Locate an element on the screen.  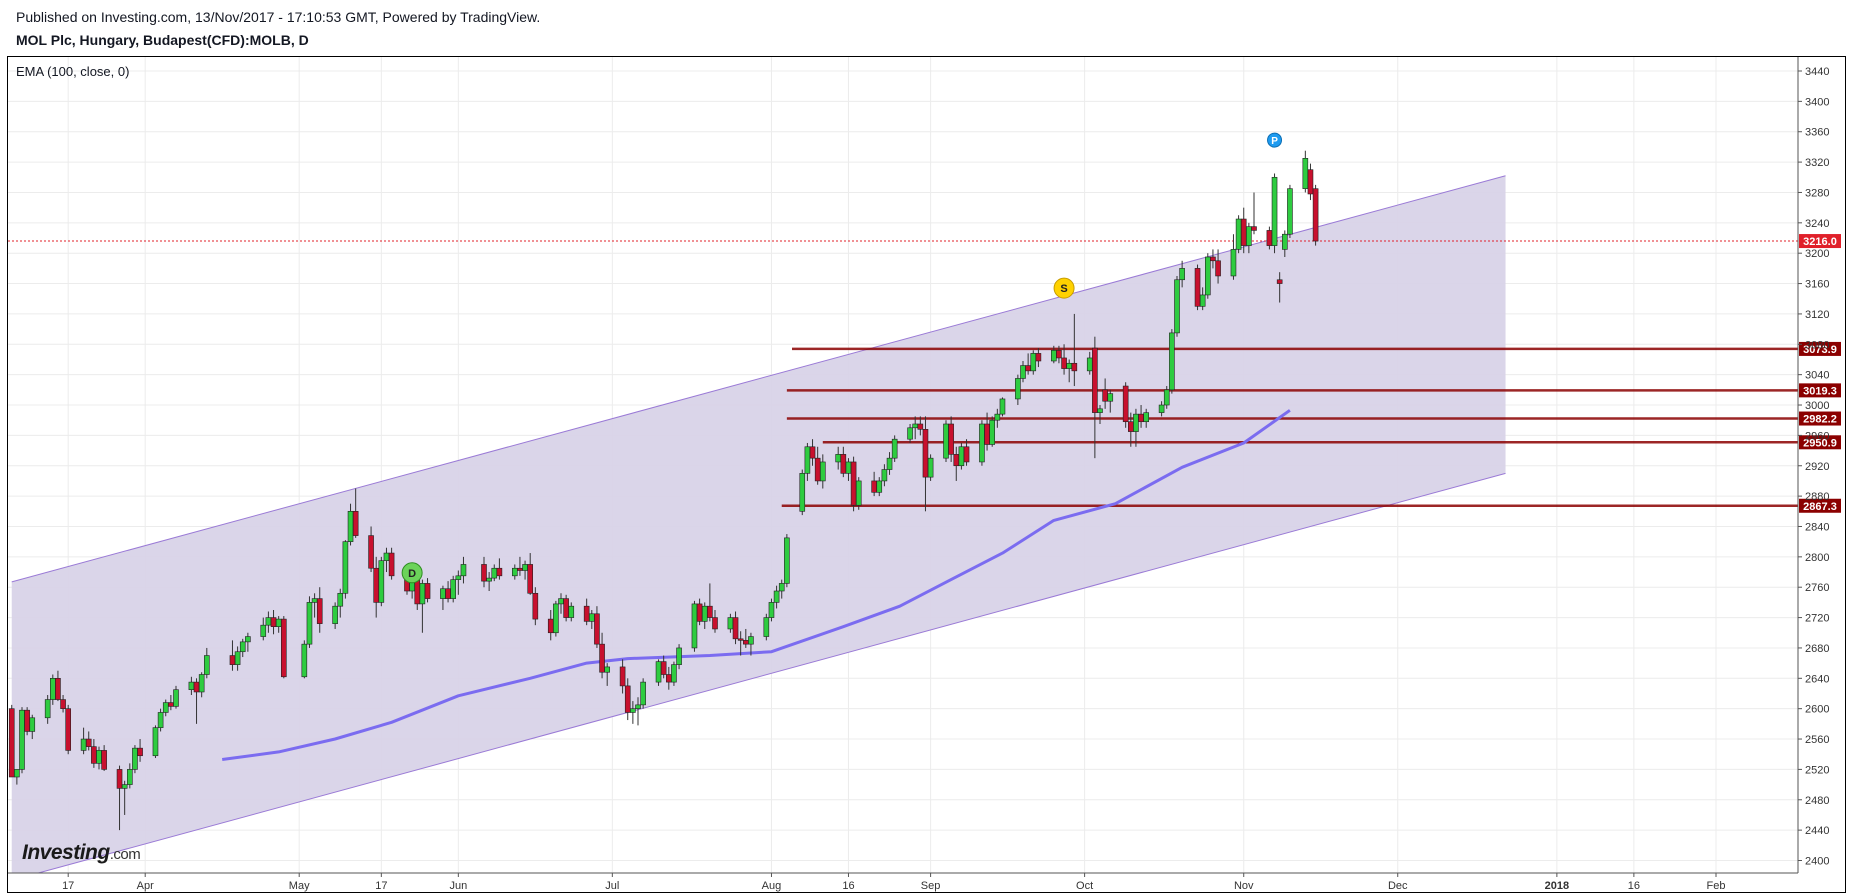
level-label: 2982.2 is located at coordinates (1820, 420).